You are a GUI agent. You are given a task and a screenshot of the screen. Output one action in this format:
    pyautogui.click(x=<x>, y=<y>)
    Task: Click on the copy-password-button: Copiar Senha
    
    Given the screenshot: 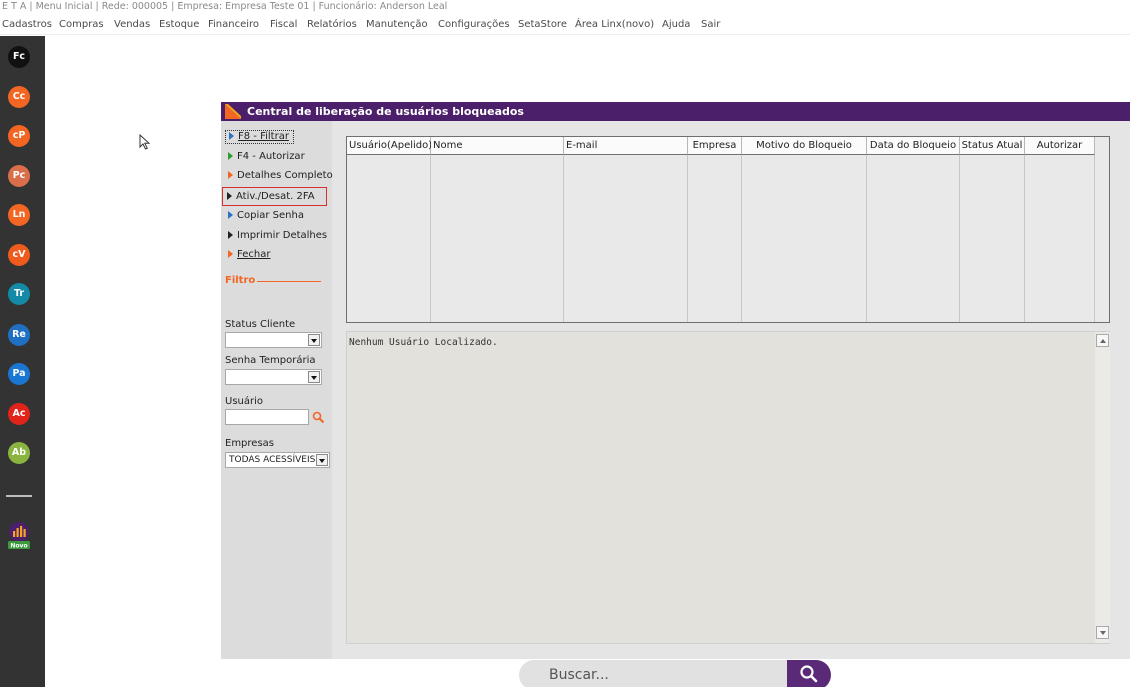 What is the action you would take?
    pyautogui.click(x=264, y=216)
    